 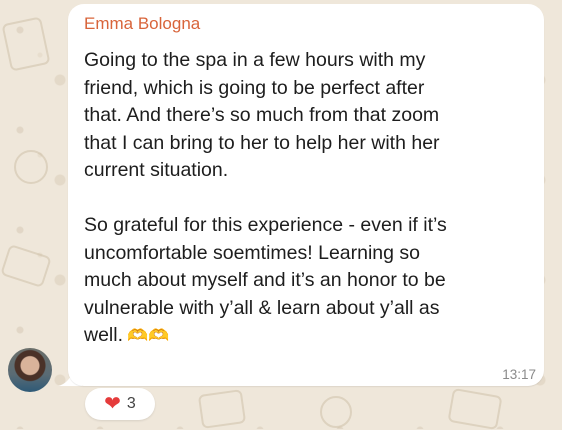 What do you see at coordinates (30, 370) in the screenshot?
I see `sender-avatar` at bounding box center [30, 370].